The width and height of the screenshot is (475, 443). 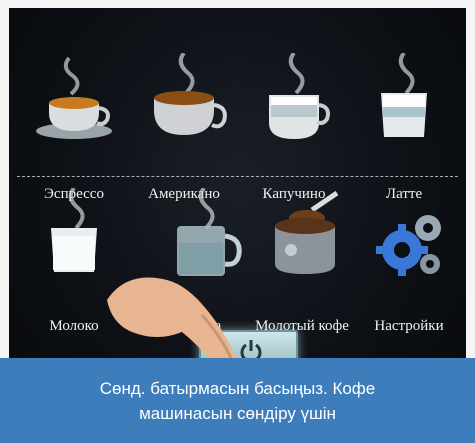 What do you see at coordinates (237, 388) in the screenshot?
I see `caption-line-1: Сөнд. батырмасын басыңыз. Кофе` at bounding box center [237, 388].